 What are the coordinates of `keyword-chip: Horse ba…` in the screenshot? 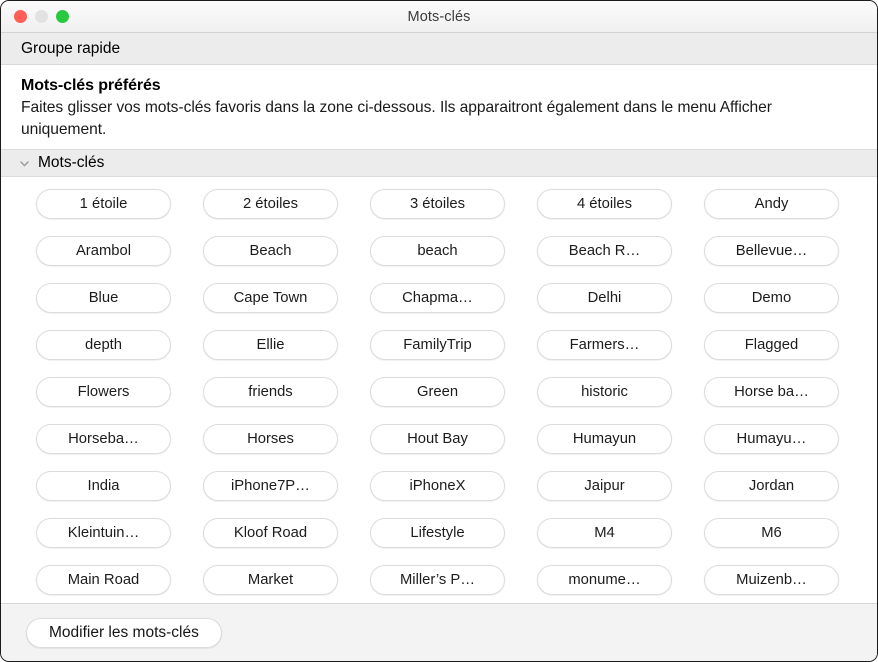 It's located at (771, 392).